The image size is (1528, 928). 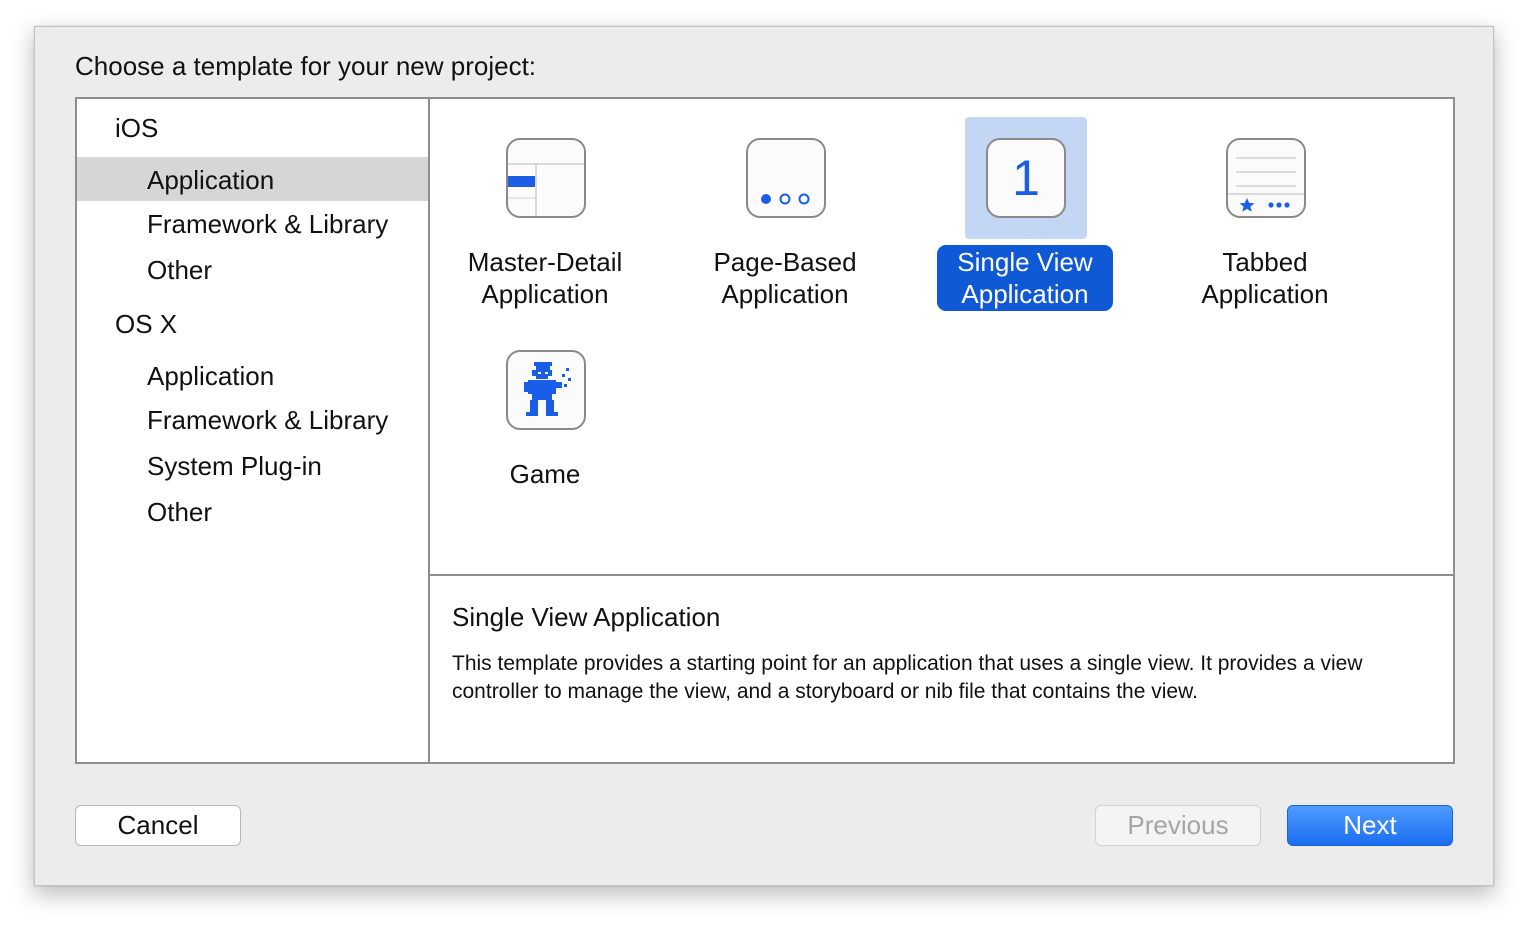 I want to click on sidebar-item-osx-framework-library: Framework & Library, so click(x=252, y=419).